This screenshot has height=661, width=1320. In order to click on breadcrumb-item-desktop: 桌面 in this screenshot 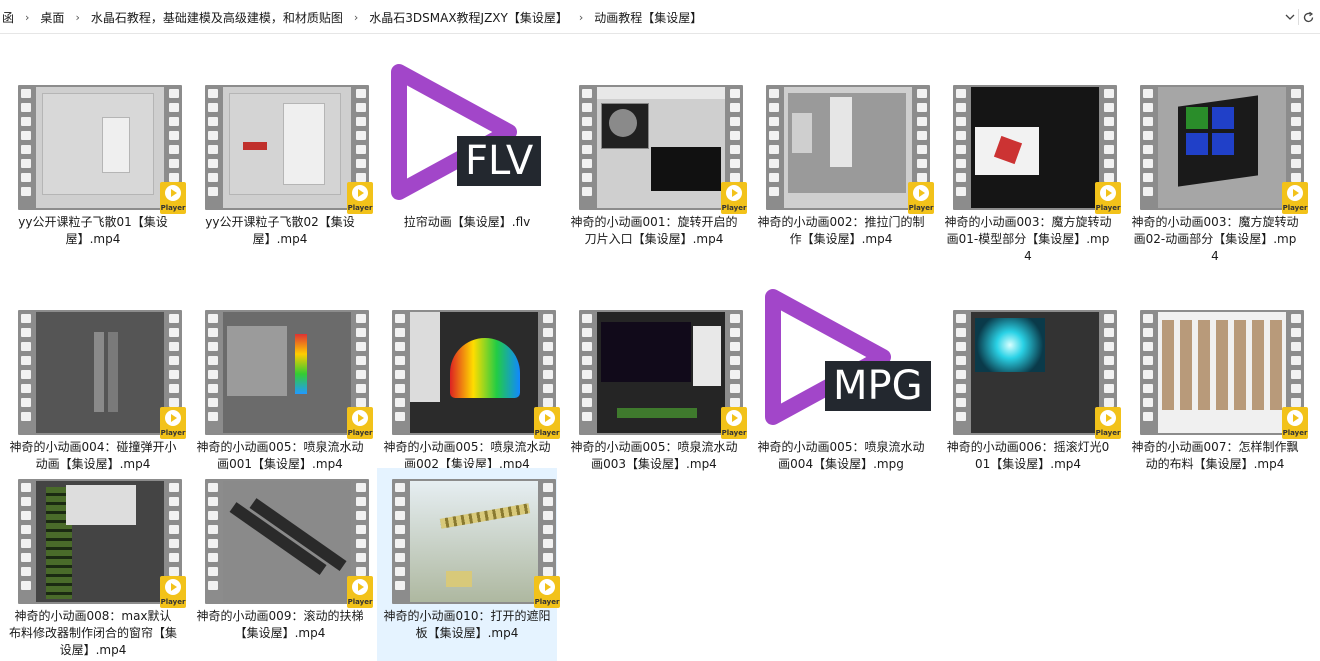, I will do `click(52, 17)`.